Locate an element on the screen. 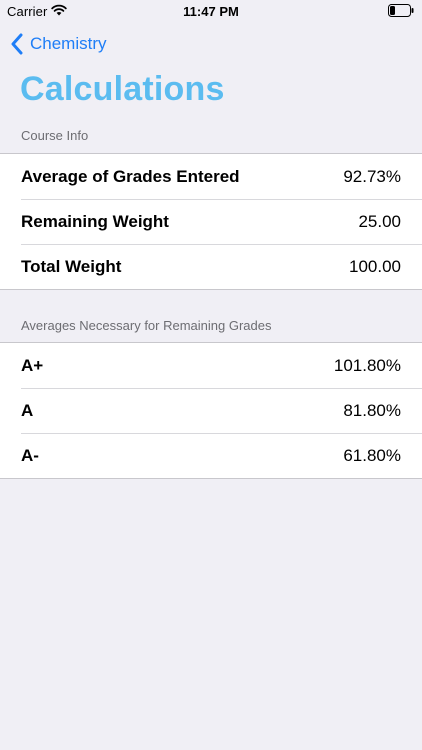  row-value: 101.80% is located at coordinates (367, 365).